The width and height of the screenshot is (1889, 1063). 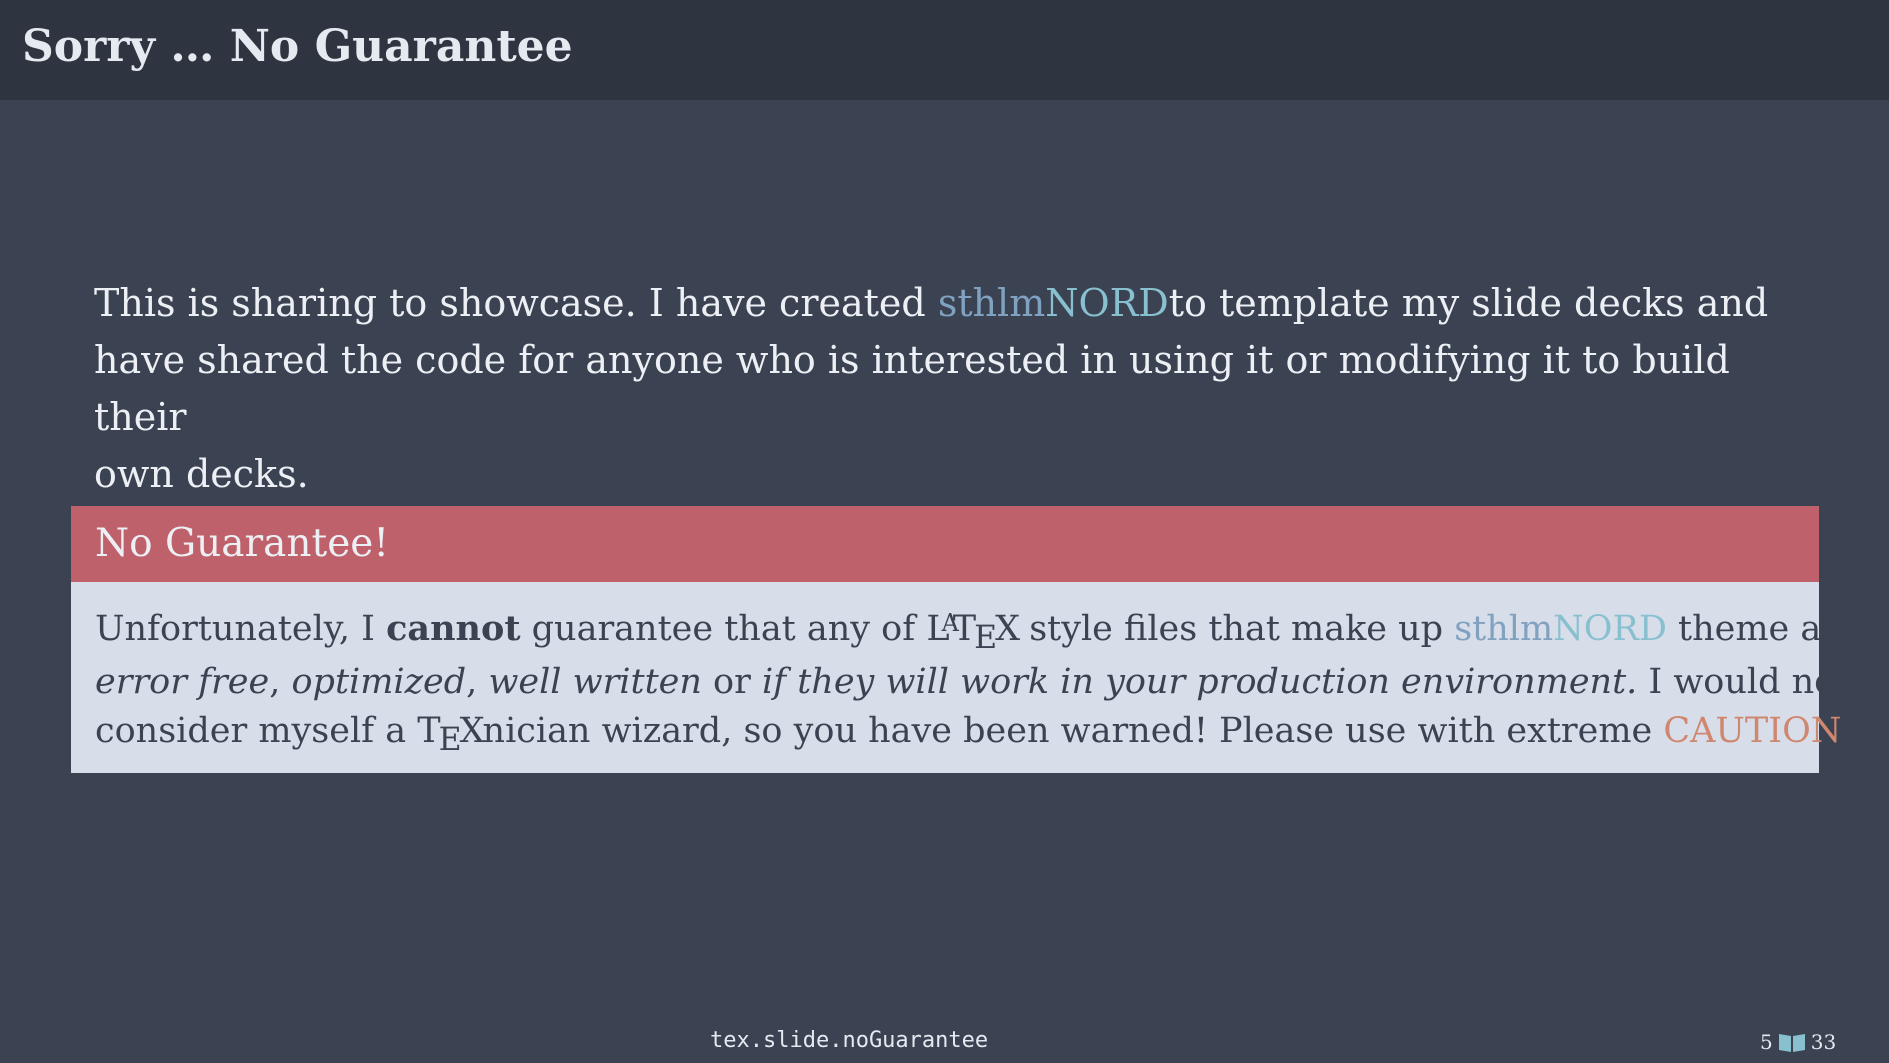 I want to click on latex-logo-x: X, so click(x=1007, y=629).